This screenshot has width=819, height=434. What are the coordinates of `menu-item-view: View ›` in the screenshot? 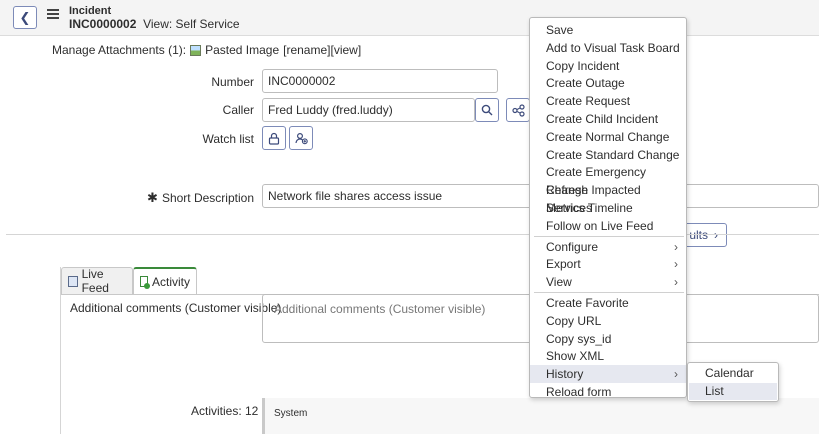 It's located at (608, 282).